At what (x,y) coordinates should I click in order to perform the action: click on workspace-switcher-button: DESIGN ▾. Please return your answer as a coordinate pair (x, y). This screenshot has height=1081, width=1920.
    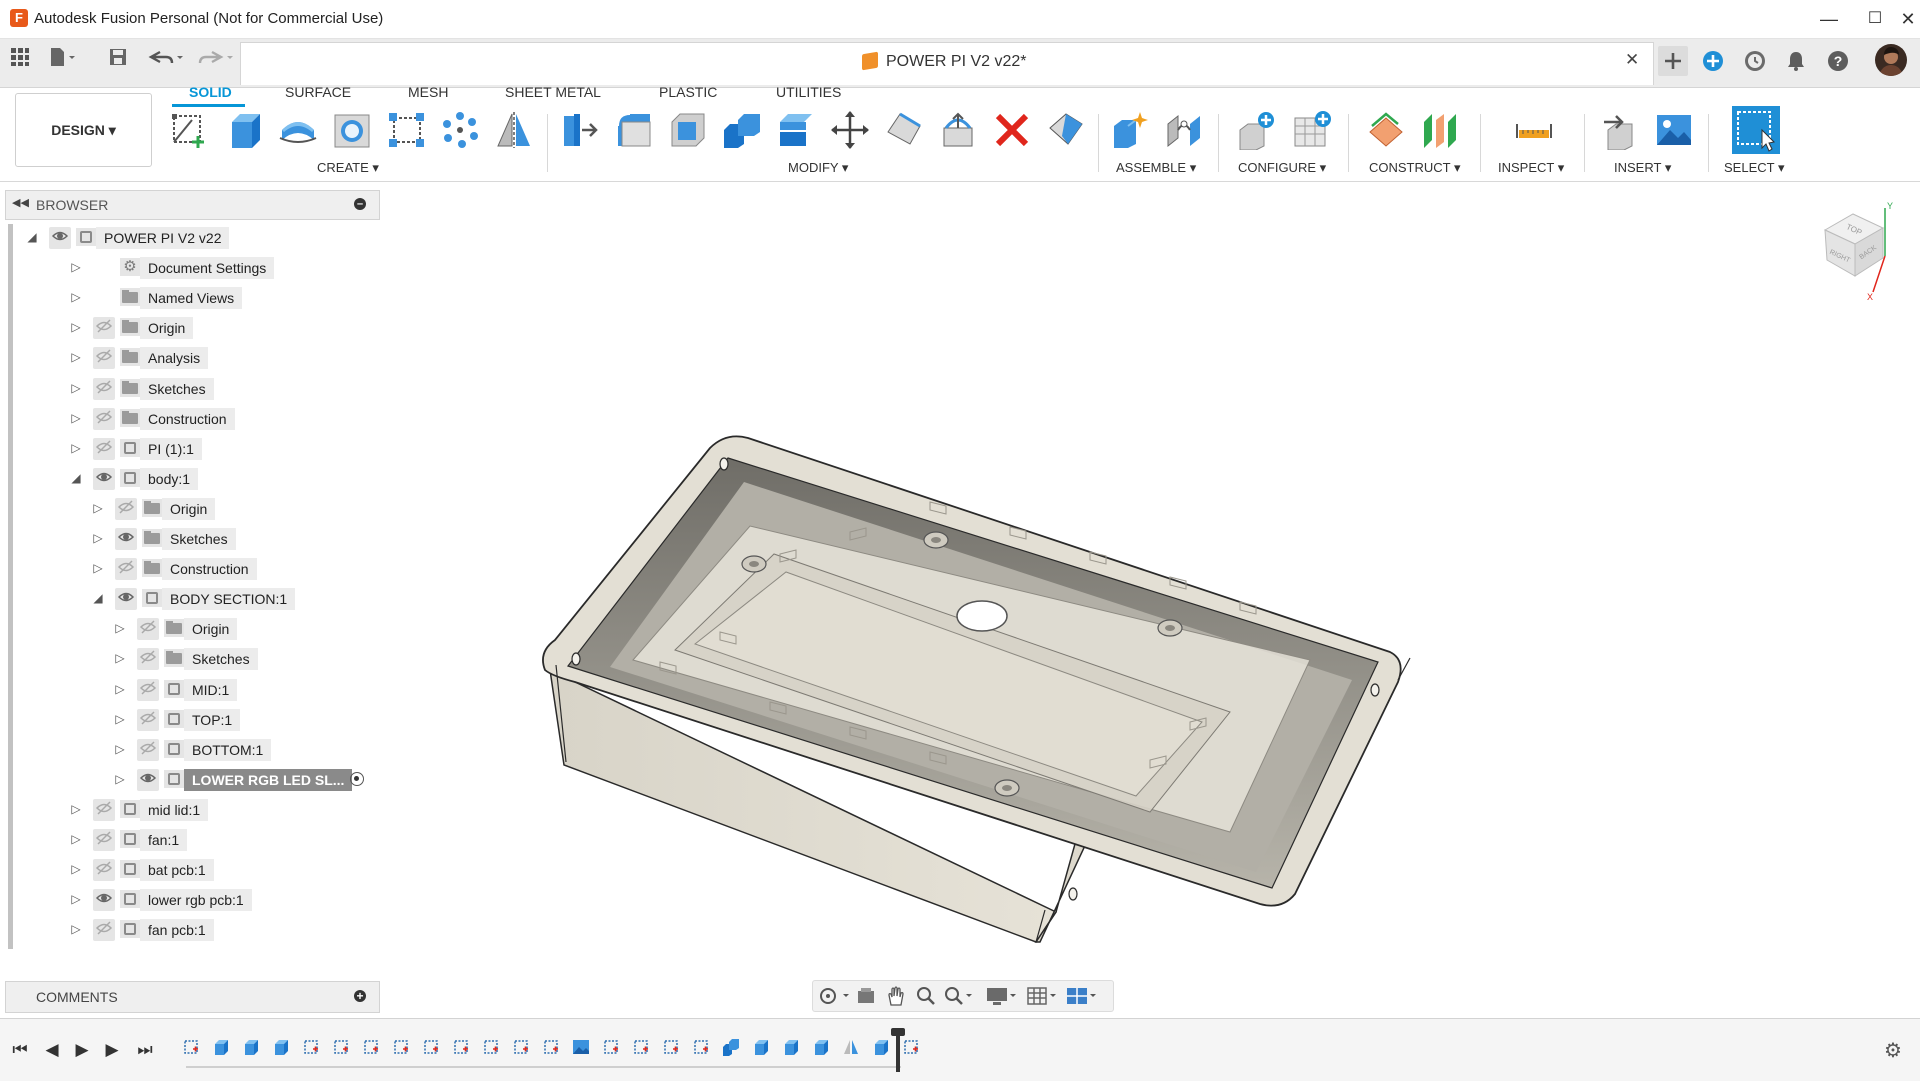
    Looking at the image, I should click on (83, 130).